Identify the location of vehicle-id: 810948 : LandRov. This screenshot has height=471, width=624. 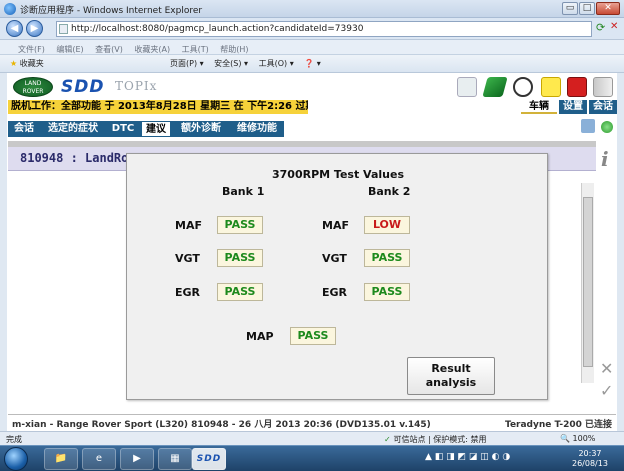
(78, 158).